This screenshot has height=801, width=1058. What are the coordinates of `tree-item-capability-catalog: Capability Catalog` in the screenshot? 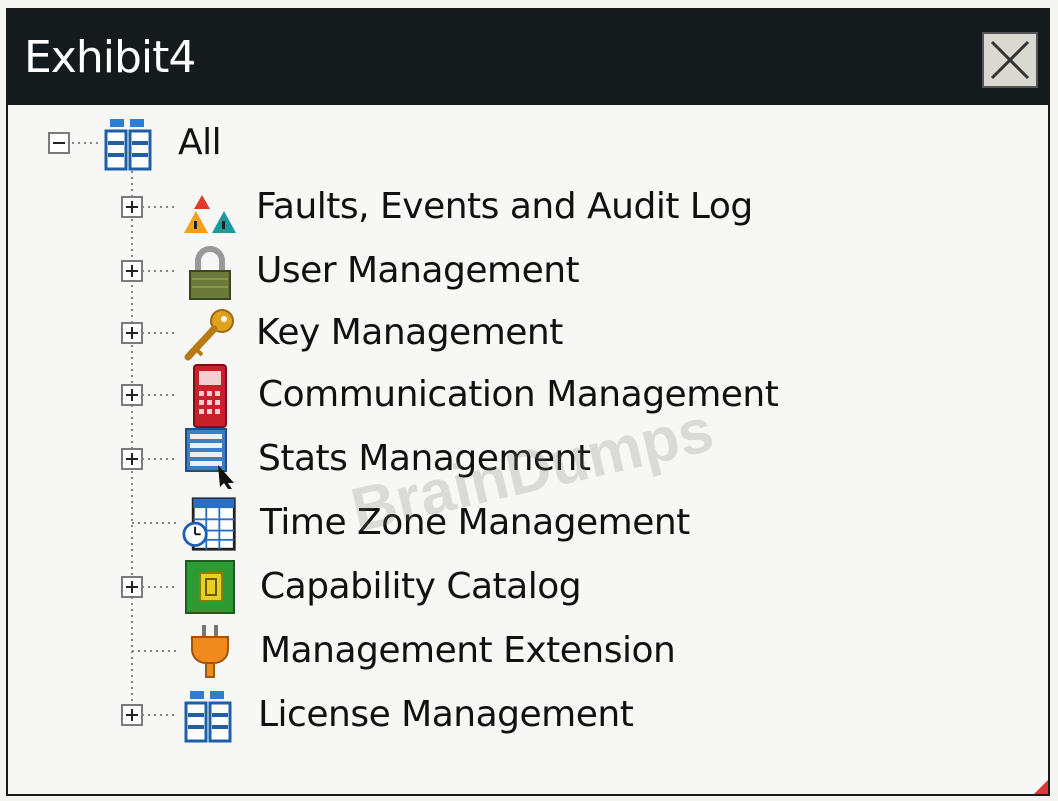 It's located at (358, 587).